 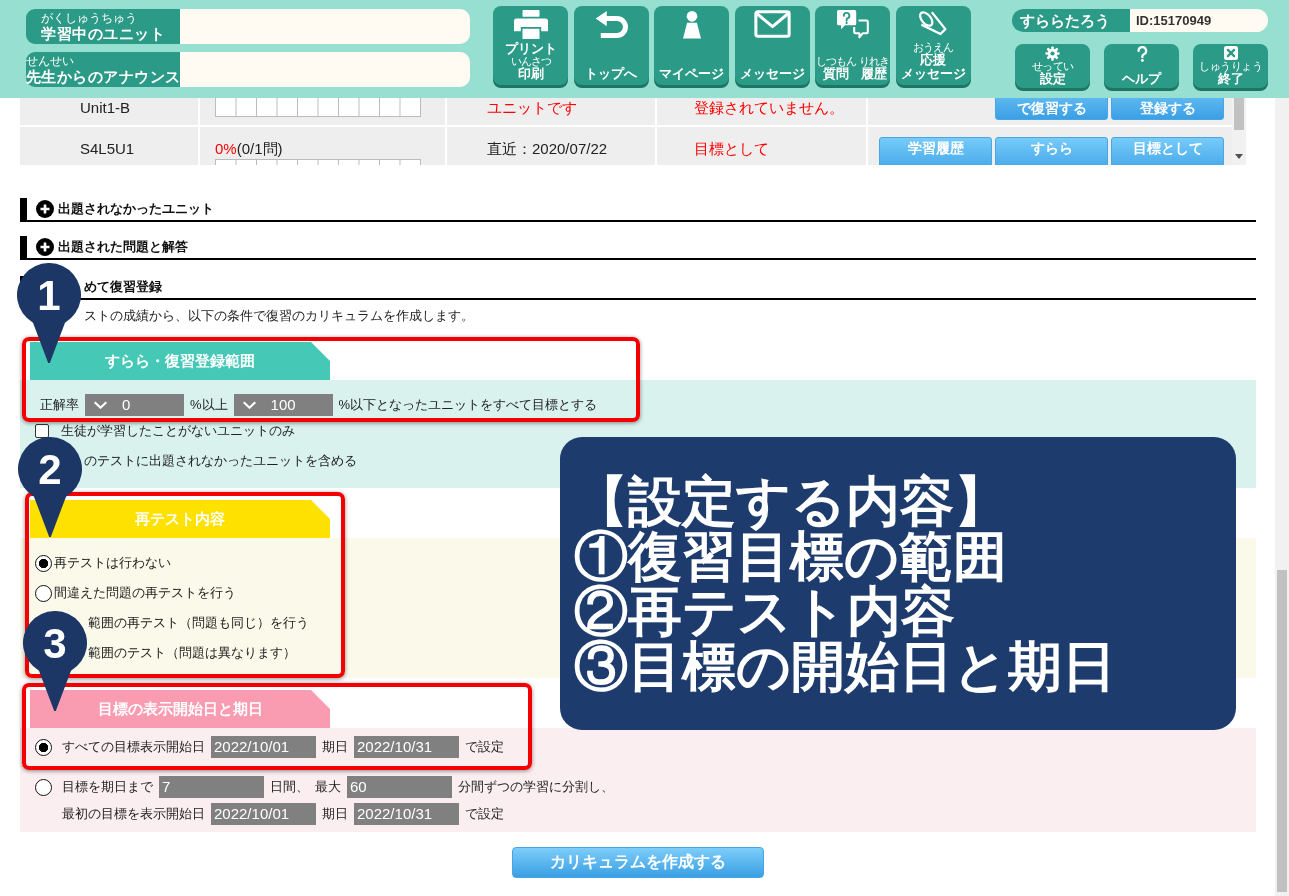 I want to click on create-curriculum-button: カリキュラムを作成する, so click(x=638, y=862).